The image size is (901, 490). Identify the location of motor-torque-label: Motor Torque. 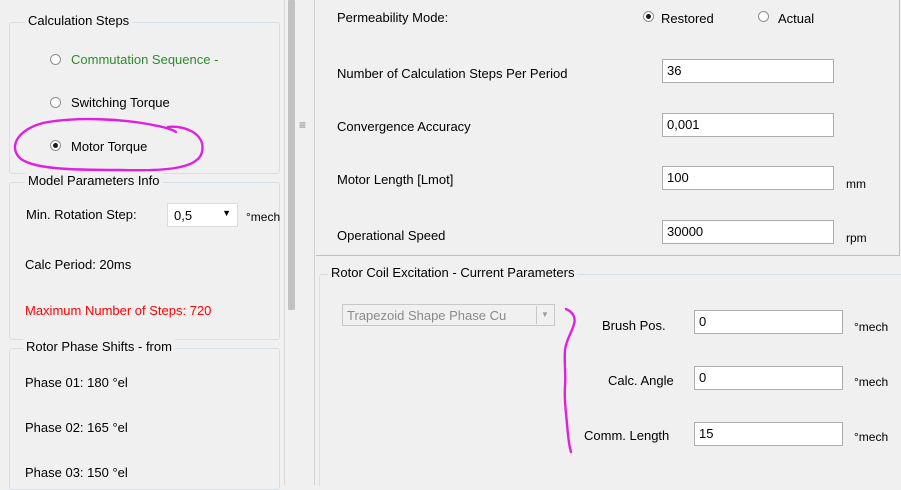
(109, 146).